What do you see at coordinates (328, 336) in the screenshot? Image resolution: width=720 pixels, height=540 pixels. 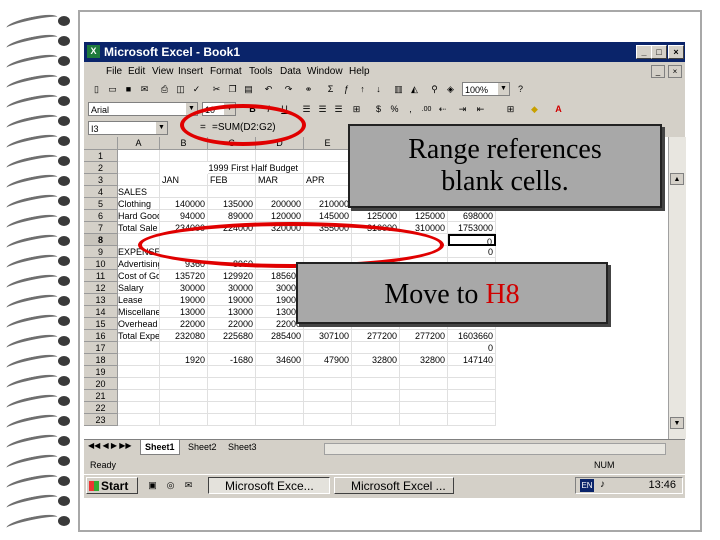 I see `table-cell: 307100` at bounding box center [328, 336].